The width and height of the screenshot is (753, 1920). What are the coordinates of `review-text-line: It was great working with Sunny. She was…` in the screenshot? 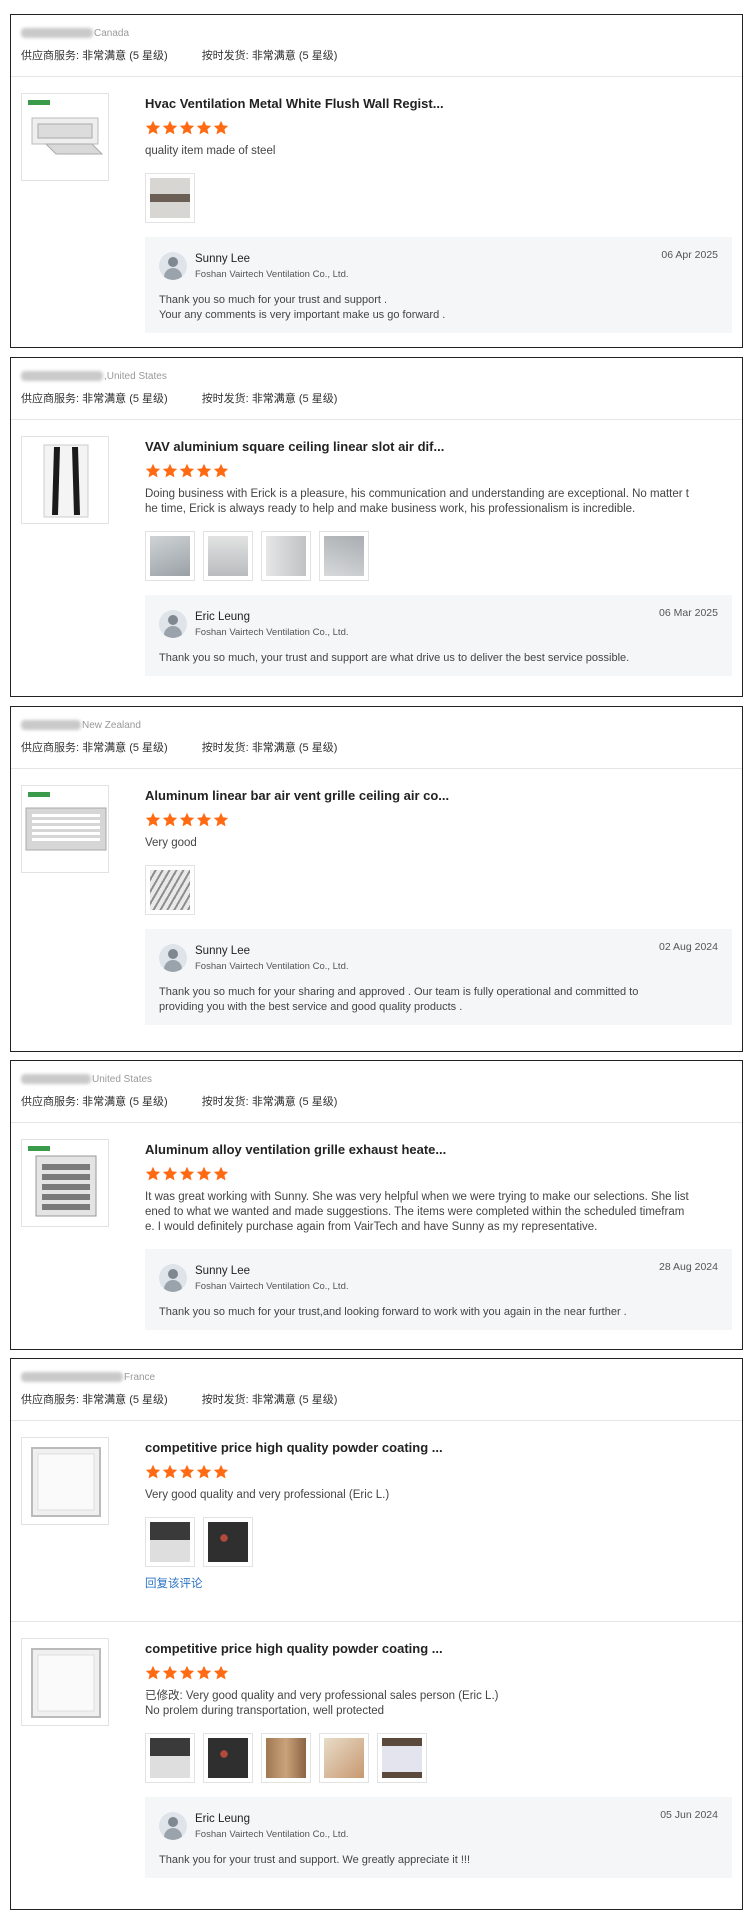 It's located at (417, 1197).